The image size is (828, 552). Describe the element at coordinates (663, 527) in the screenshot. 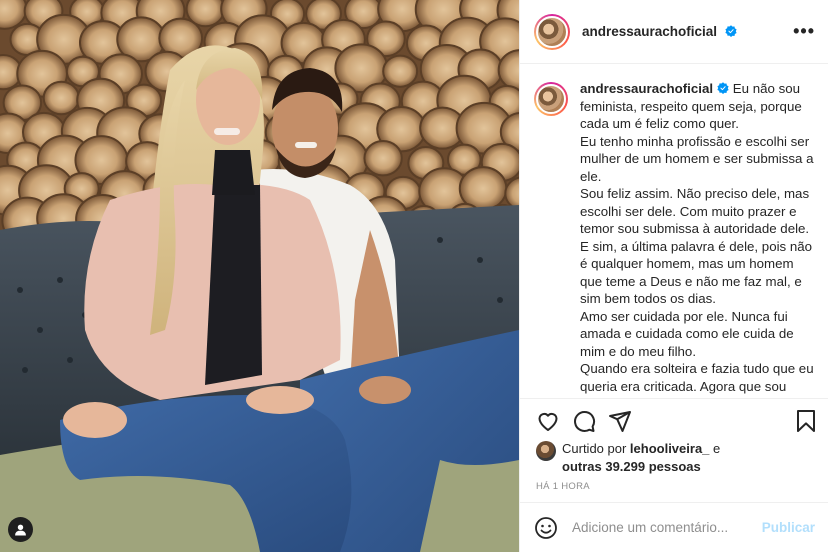

I see `comment-input` at that location.